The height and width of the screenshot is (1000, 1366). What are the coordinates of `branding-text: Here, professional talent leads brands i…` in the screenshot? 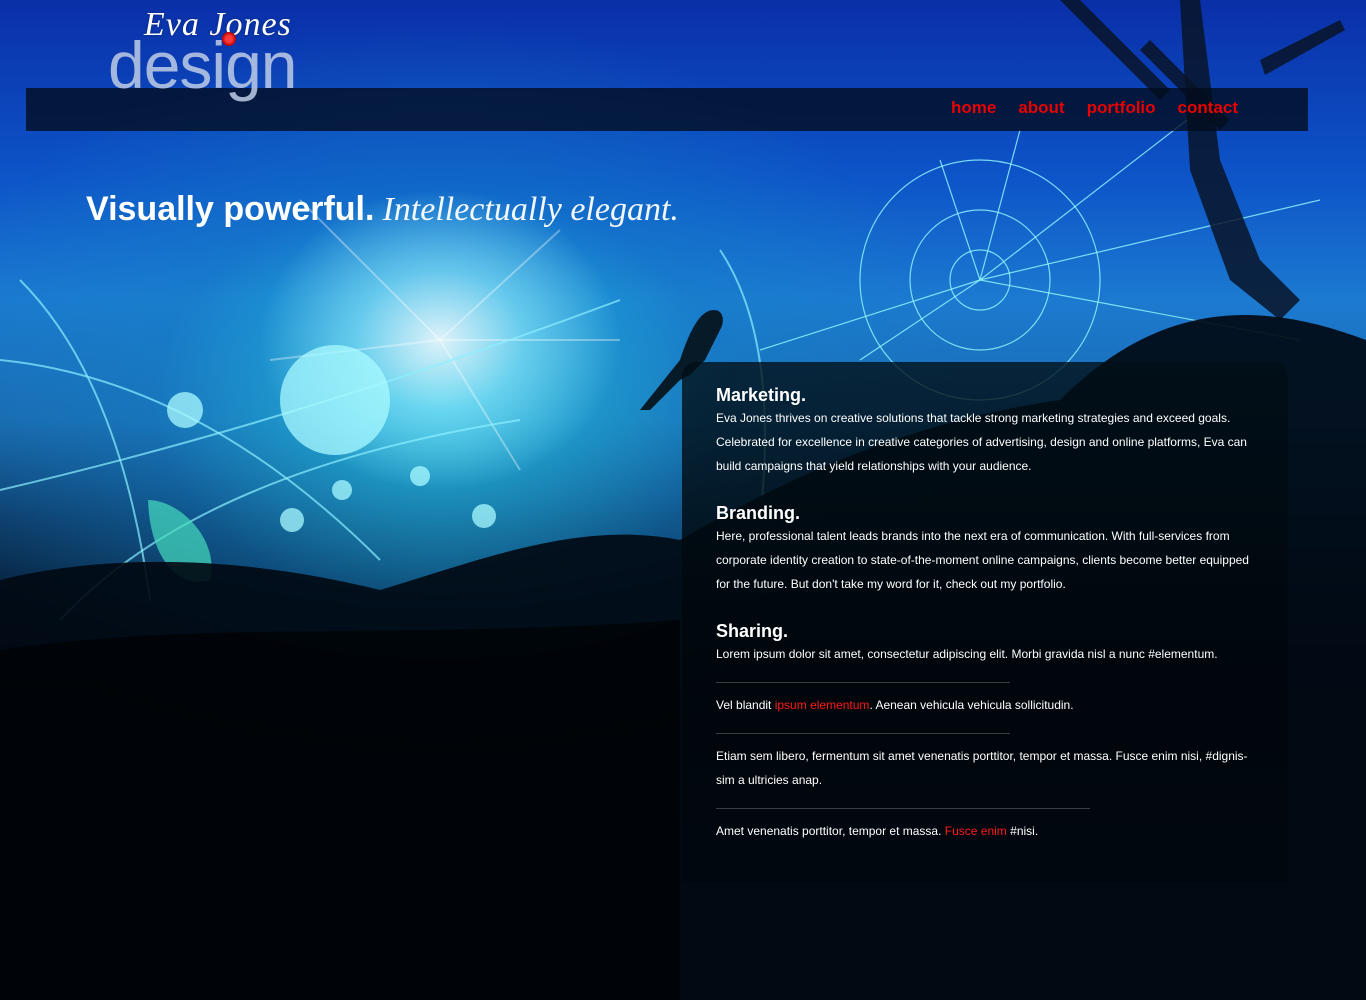 It's located at (982, 560).